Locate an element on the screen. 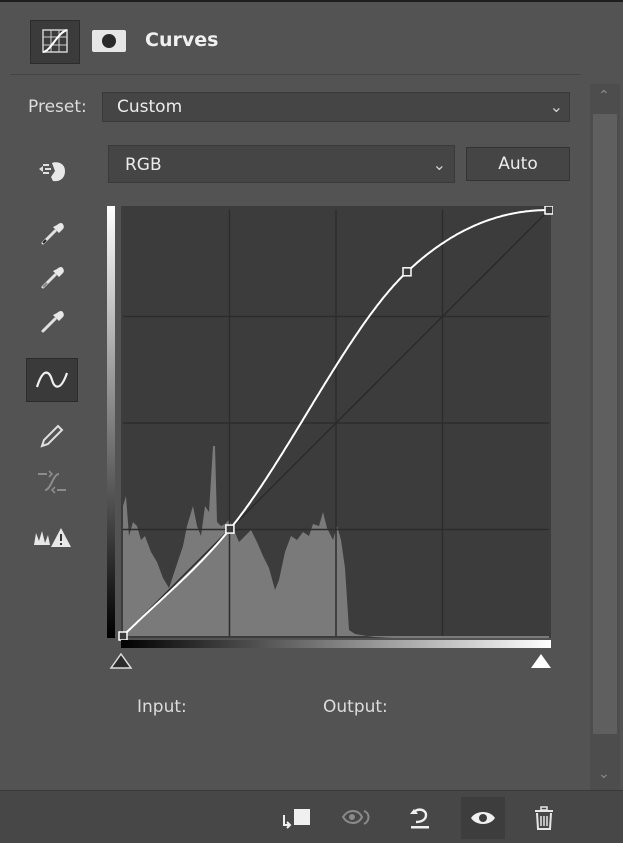 The width and height of the screenshot is (623, 843). panel-footer is located at coordinates (311, 816).